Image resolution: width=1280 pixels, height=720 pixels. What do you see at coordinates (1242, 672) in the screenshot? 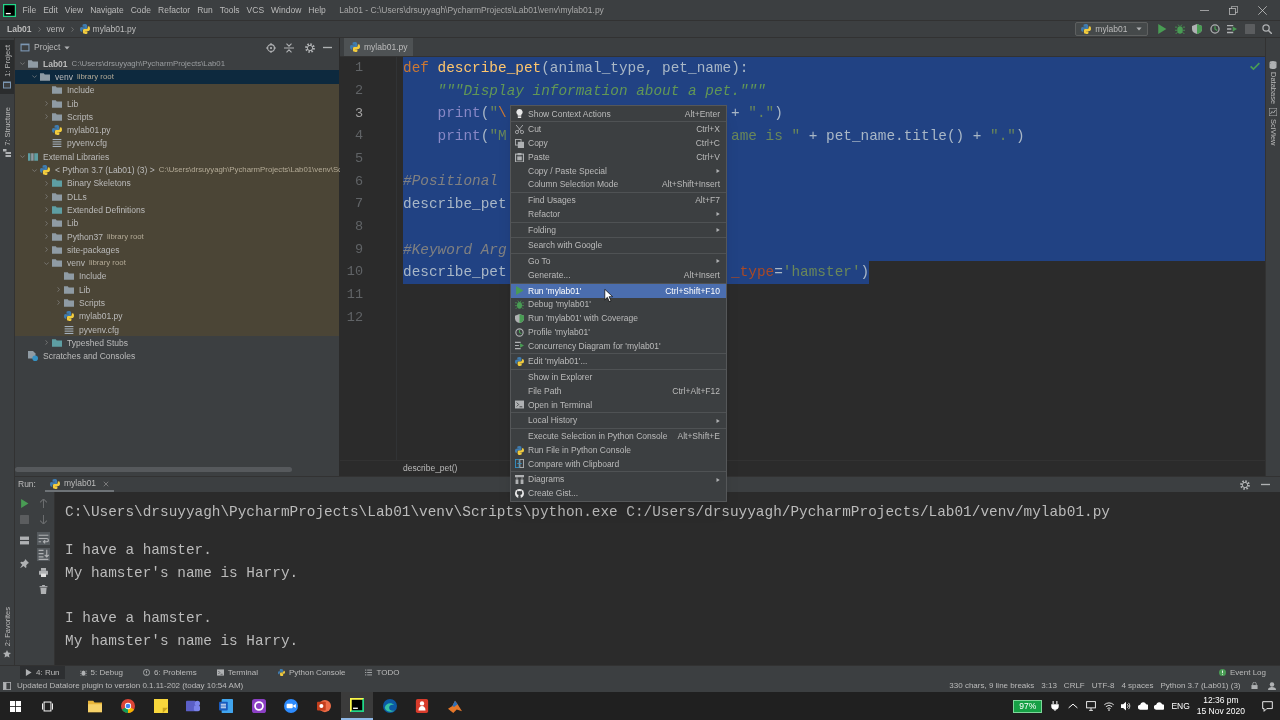
I see `event-log-button: Event Log` at bounding box center [1242, 672].